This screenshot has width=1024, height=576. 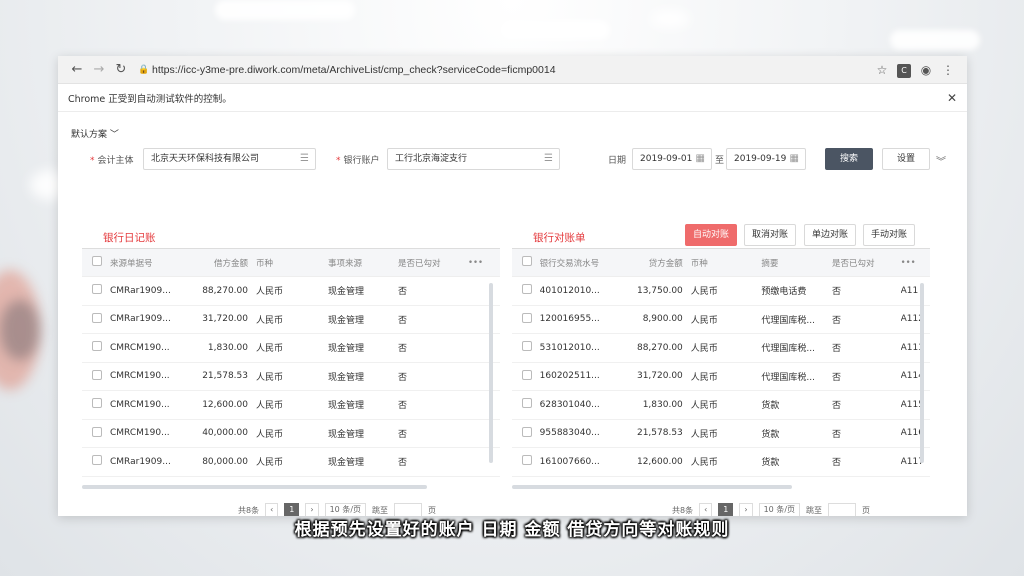 What do you see at coordinates (882, 70) in the screenshot?
I see `bookmark-star-icon: ☆` at bounding box center [882, 70].